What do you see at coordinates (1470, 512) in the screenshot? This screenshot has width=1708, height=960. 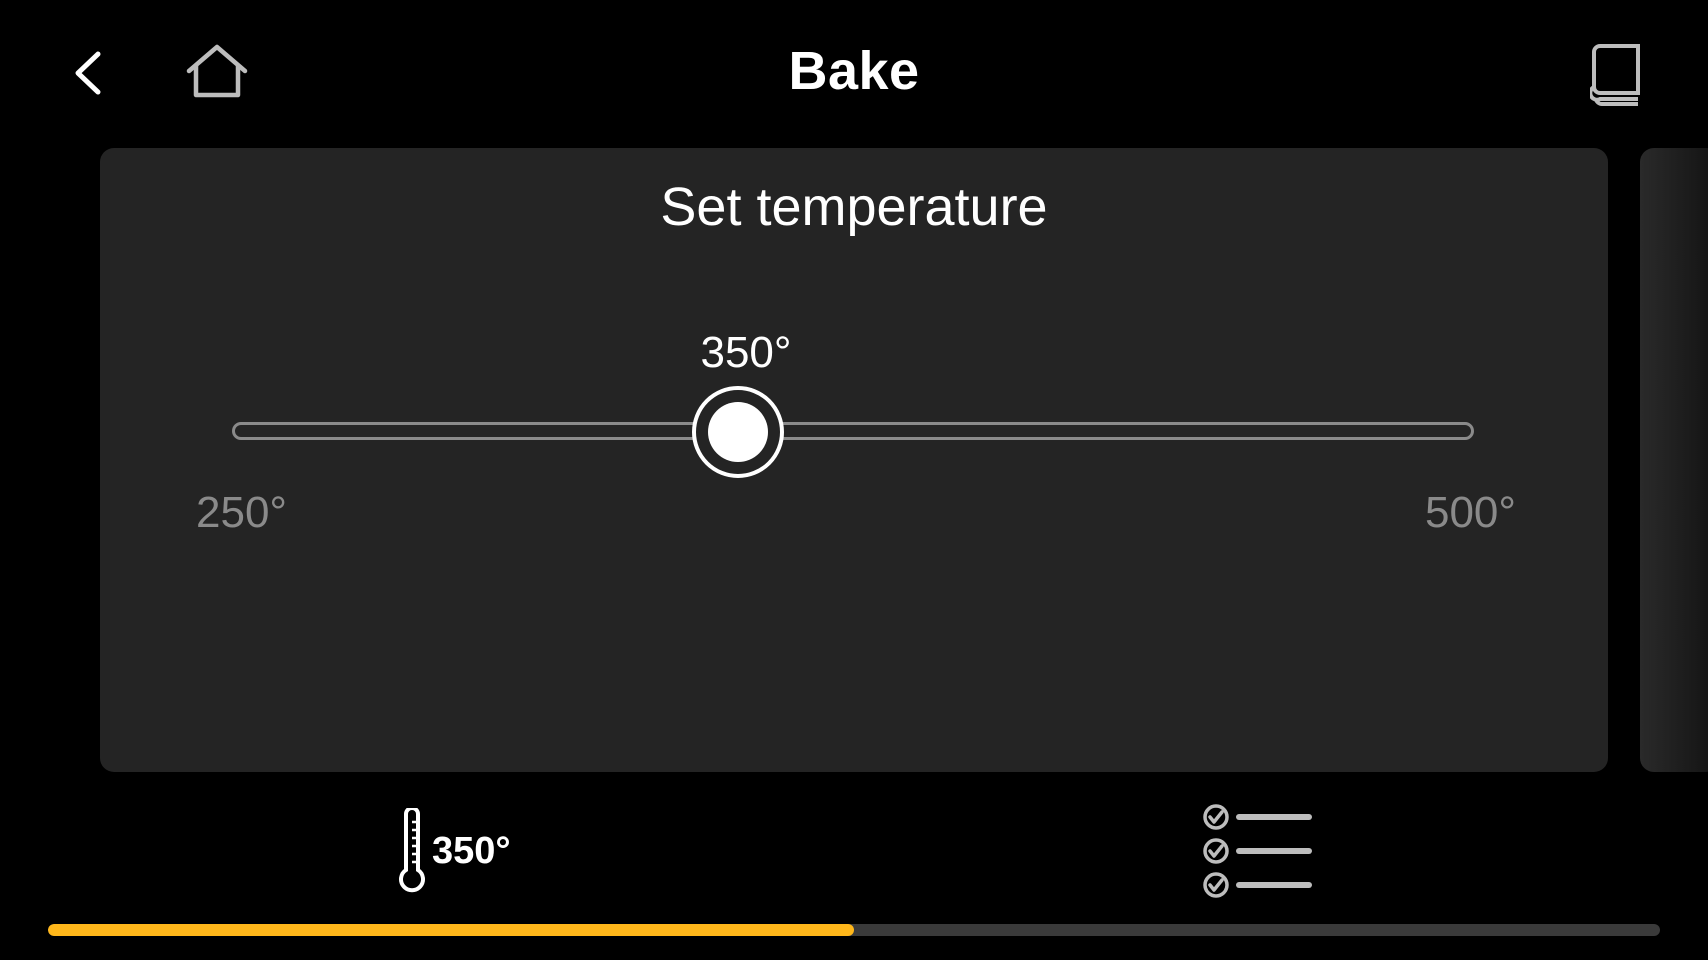 I see `slider-max-label: 500°` at bounding box center [1470, 512].